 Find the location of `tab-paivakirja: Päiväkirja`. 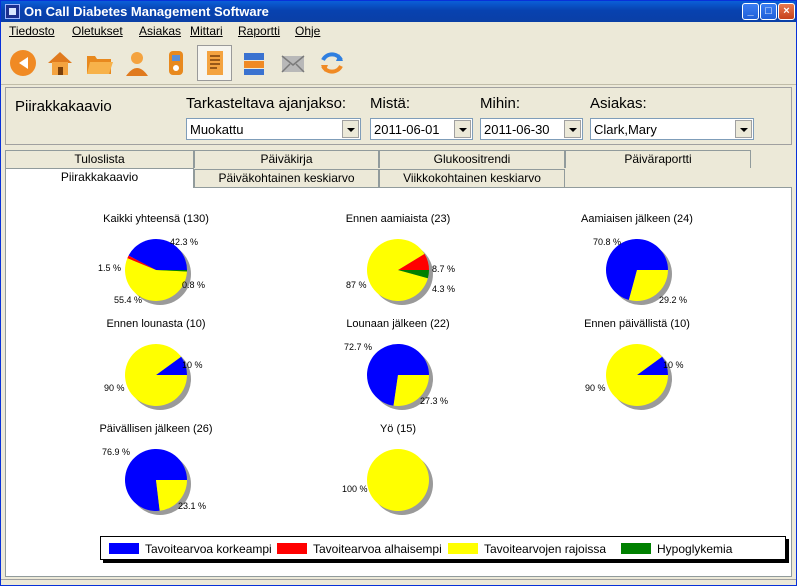

tab-paivakirja: Päiväkirja is located at coordinates (286, 159).